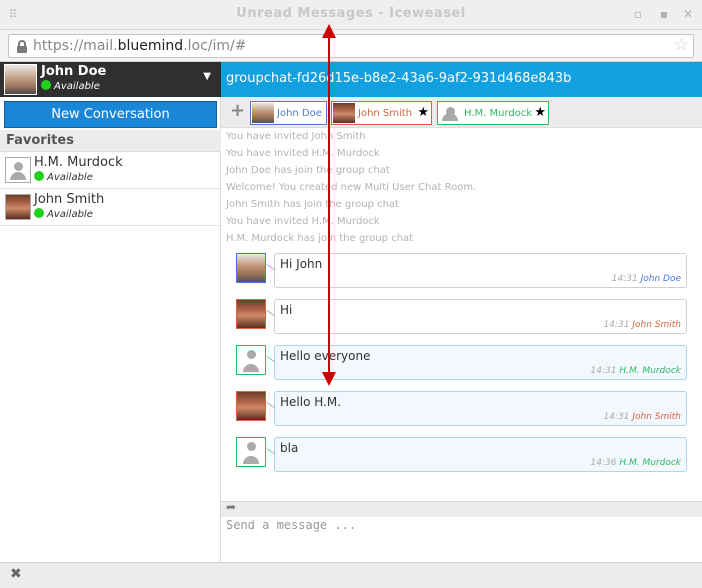 The height and width of the screenshot is (588, 702). I want to click on browser-navbar: https://mail.bluemind.loc/im/# ☆, so click(351, 46).